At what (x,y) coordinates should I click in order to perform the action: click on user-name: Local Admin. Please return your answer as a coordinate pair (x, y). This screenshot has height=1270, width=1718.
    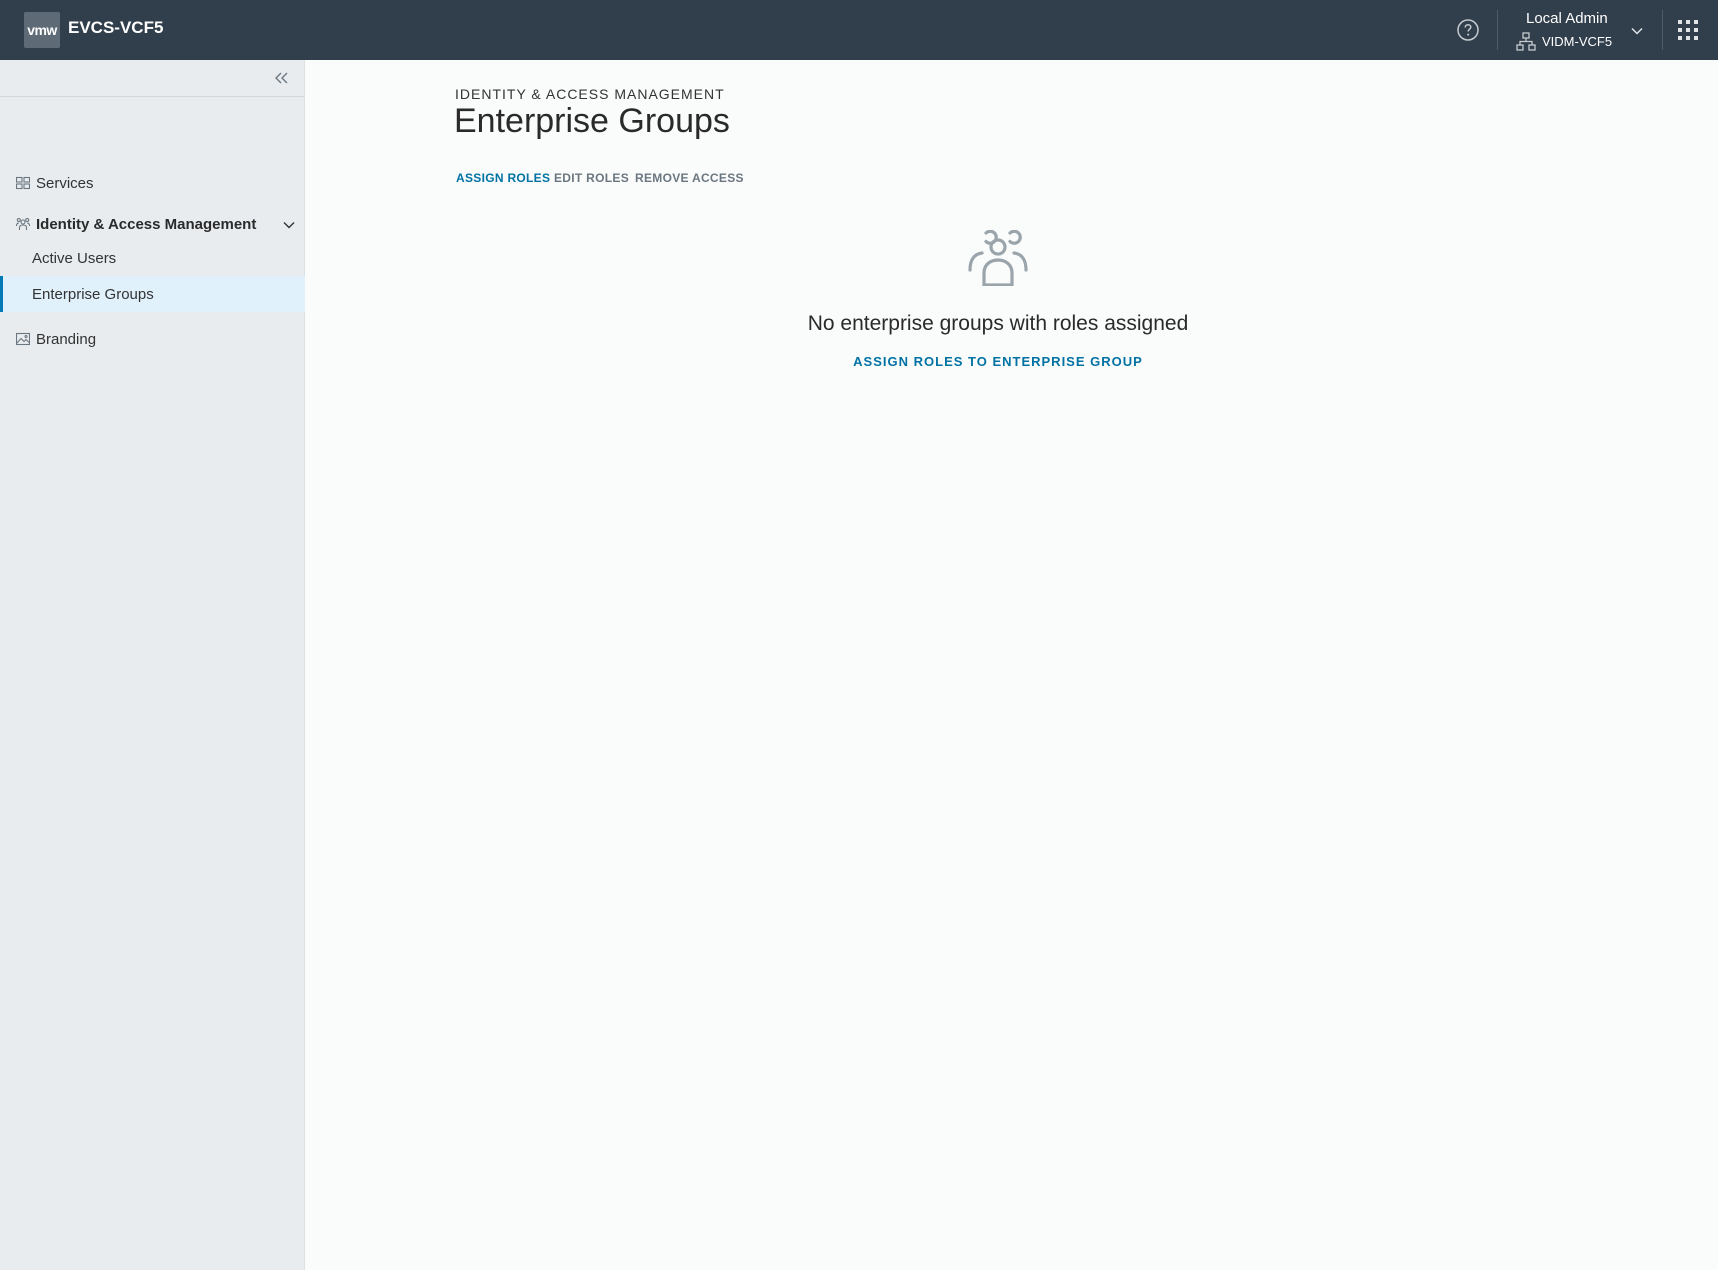
    Looking at the image, I should click on (1567, 18).